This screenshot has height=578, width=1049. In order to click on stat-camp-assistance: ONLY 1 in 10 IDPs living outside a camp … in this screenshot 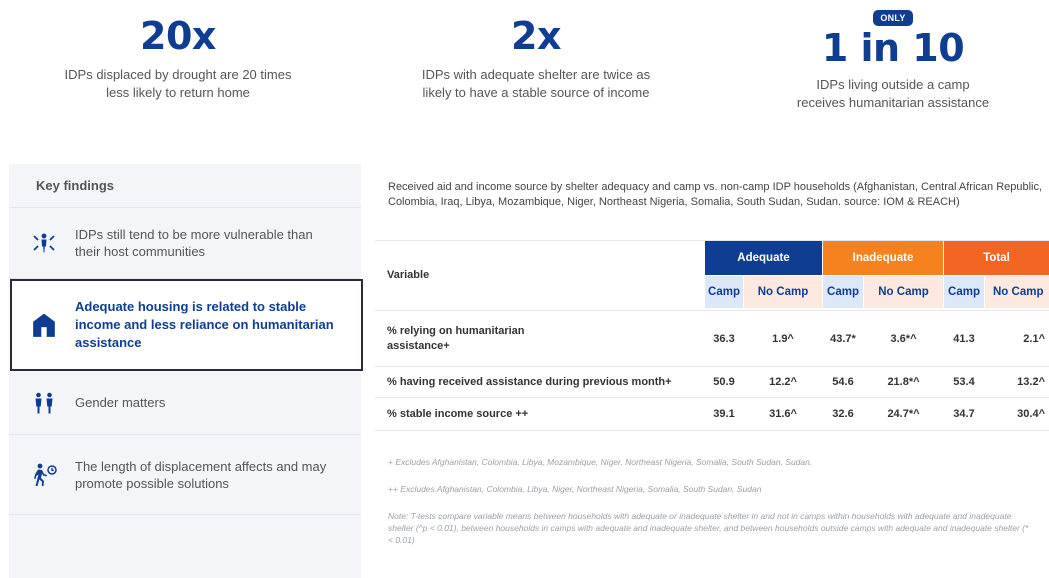, I will do `click(893, 61)`.